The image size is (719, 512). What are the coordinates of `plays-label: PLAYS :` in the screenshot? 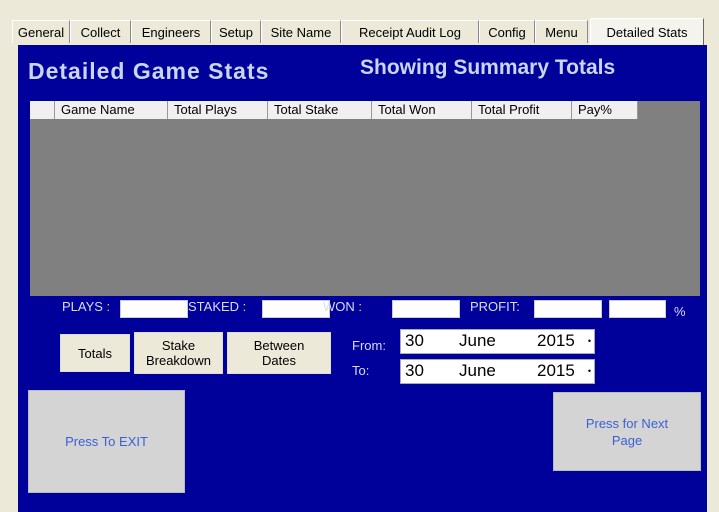 It's located at (86, 306).